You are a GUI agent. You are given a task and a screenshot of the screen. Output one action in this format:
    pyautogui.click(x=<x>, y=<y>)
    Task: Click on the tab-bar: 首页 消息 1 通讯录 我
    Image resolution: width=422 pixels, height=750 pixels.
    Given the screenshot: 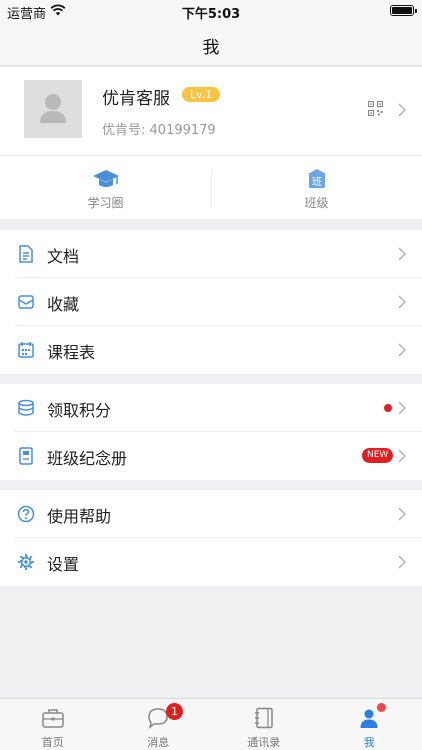 What is the action you would take?
    pyautogui.click(x=211, y=724)
    